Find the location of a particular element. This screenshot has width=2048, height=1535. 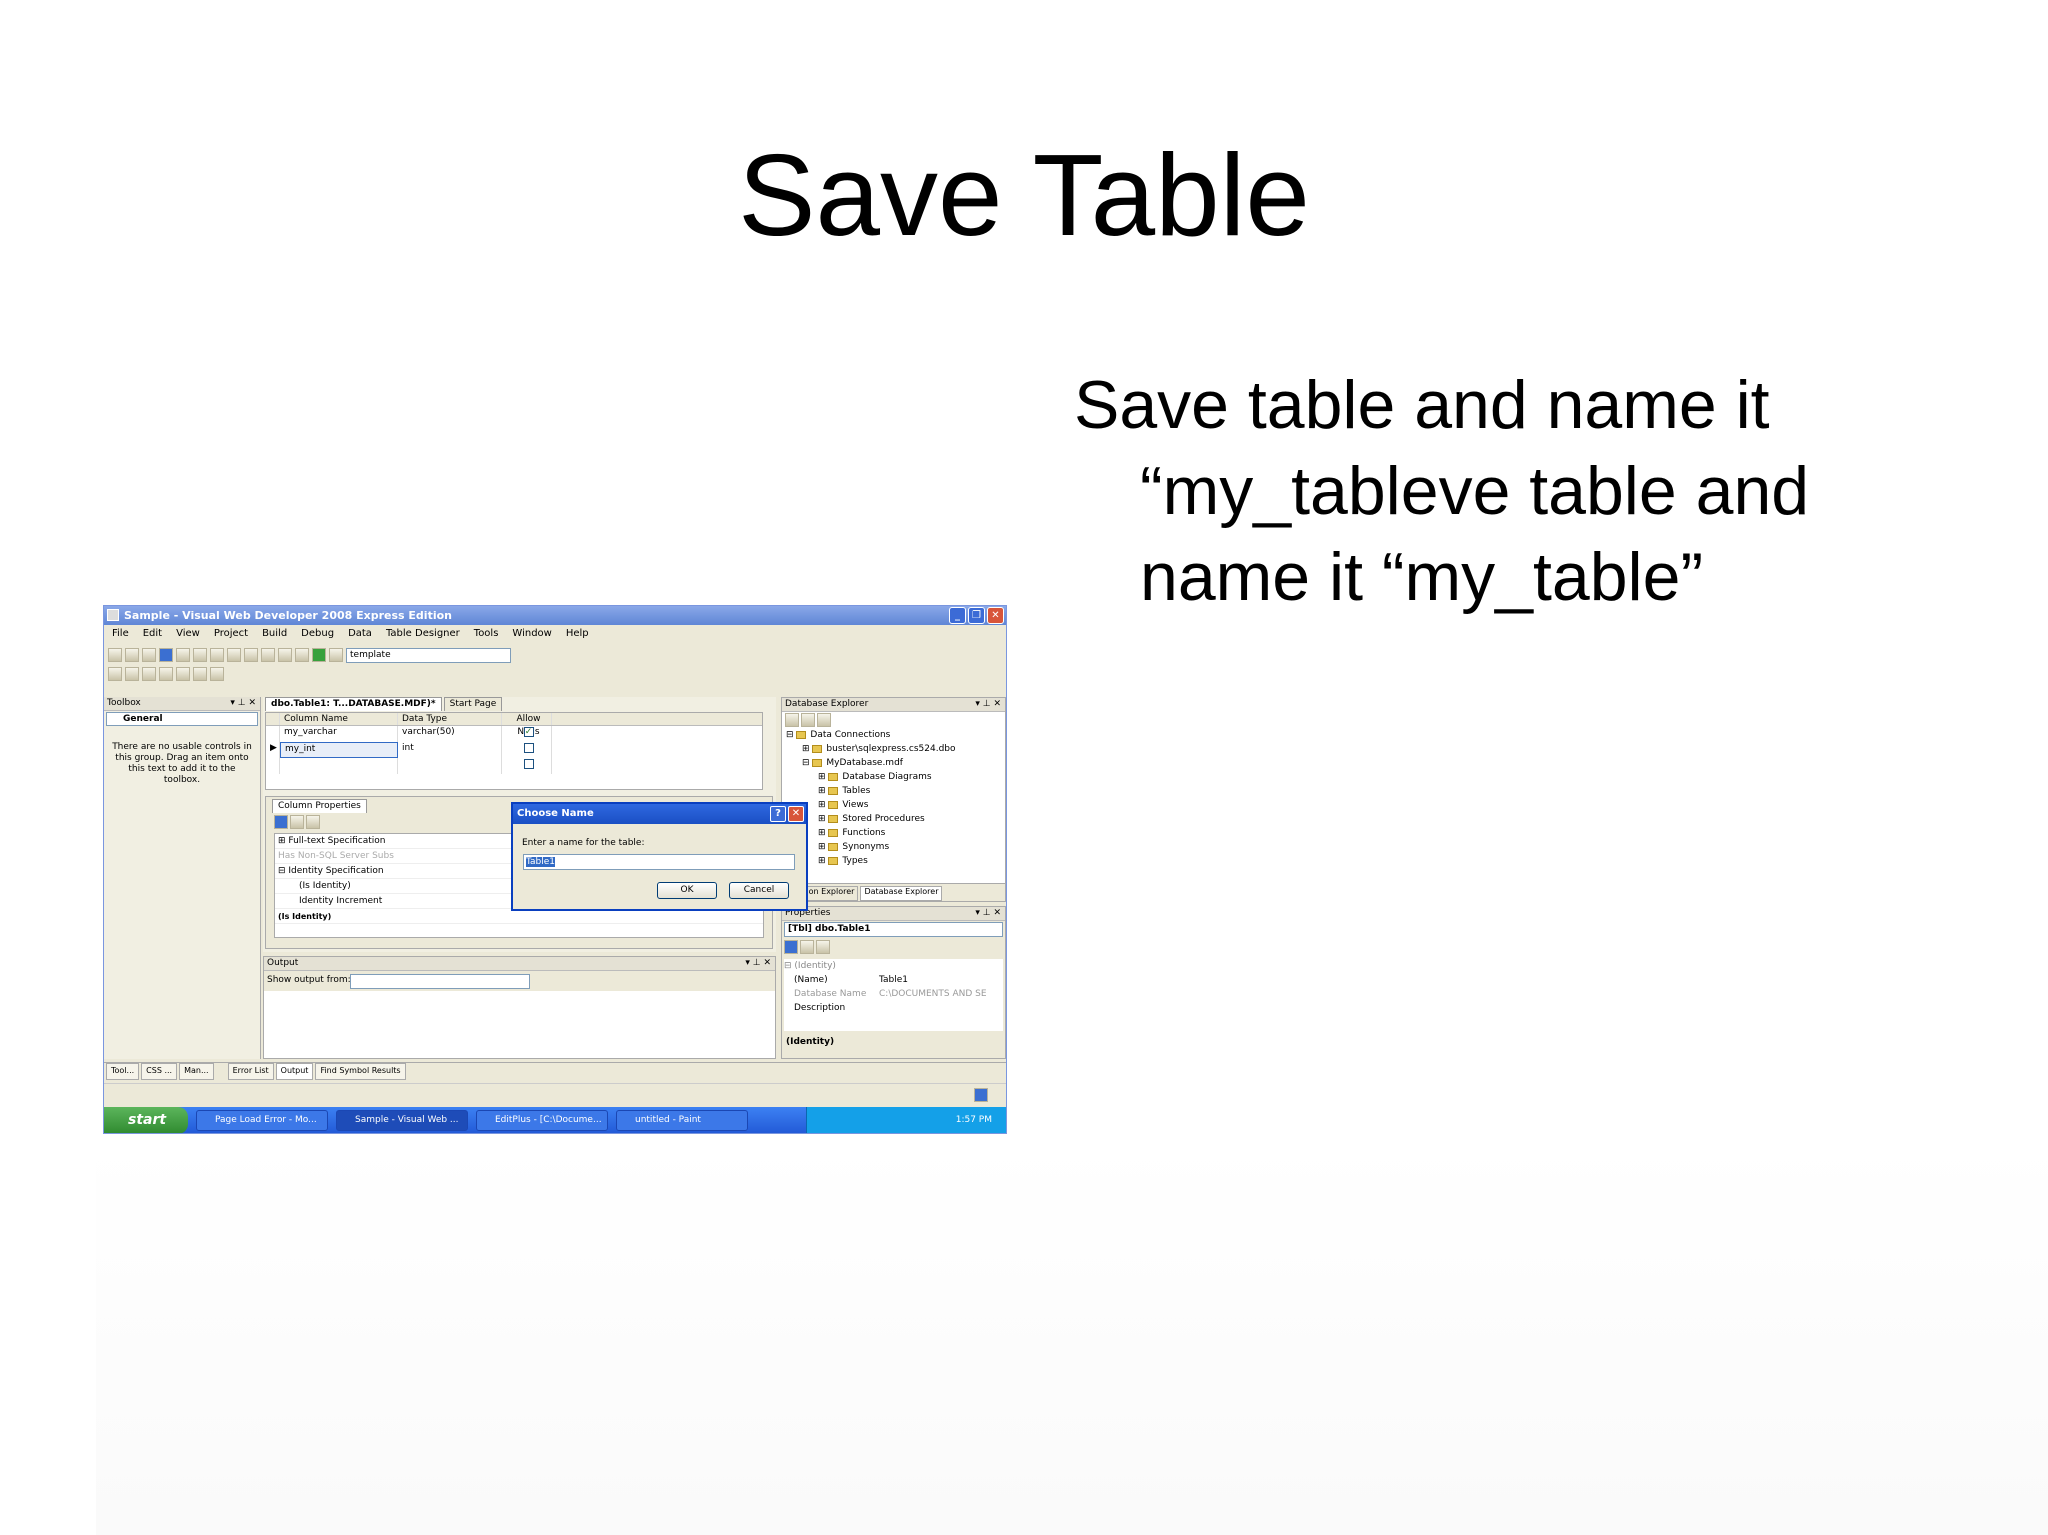

row-selector is located at coordinates (273, 734).